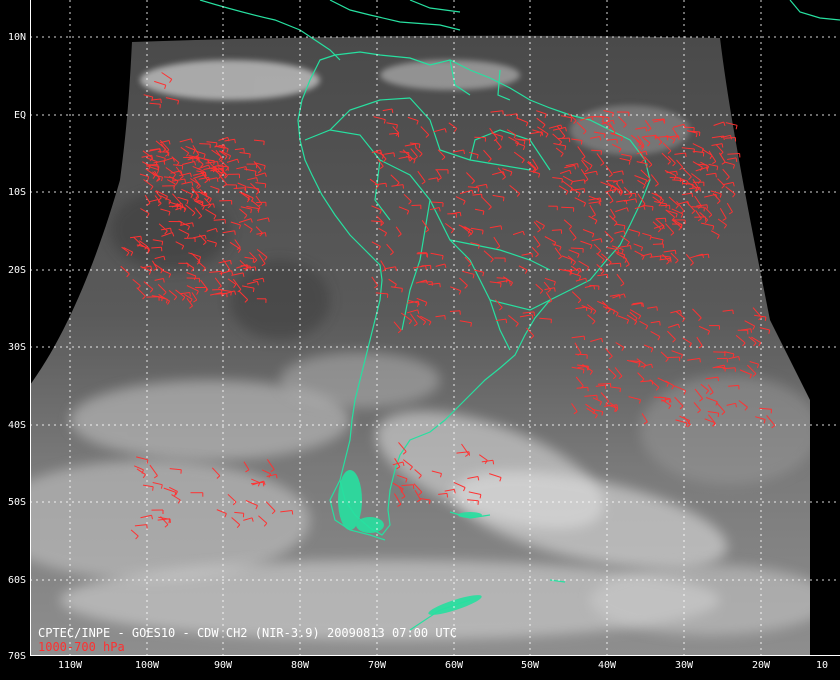 Image resolution: width=840 pixels, height=680 pixels. Describe the element at coordinates (16, 37) in the screenshot. I see `lat-label-10n: 10N` at that location.